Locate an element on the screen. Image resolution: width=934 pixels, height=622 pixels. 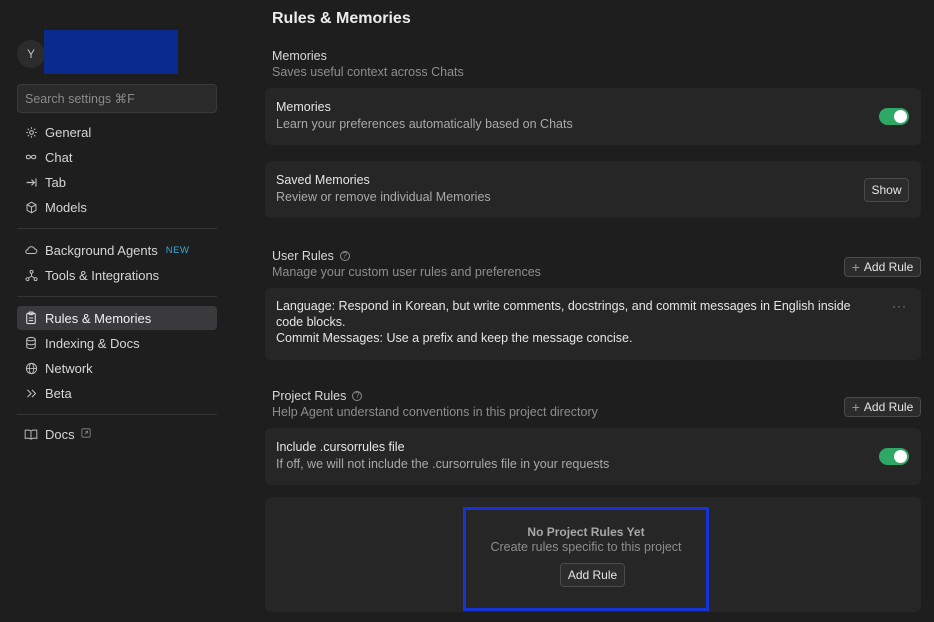
sidebar-item-background-agents: Background Agents NEW is located at coordinates (117, 250).